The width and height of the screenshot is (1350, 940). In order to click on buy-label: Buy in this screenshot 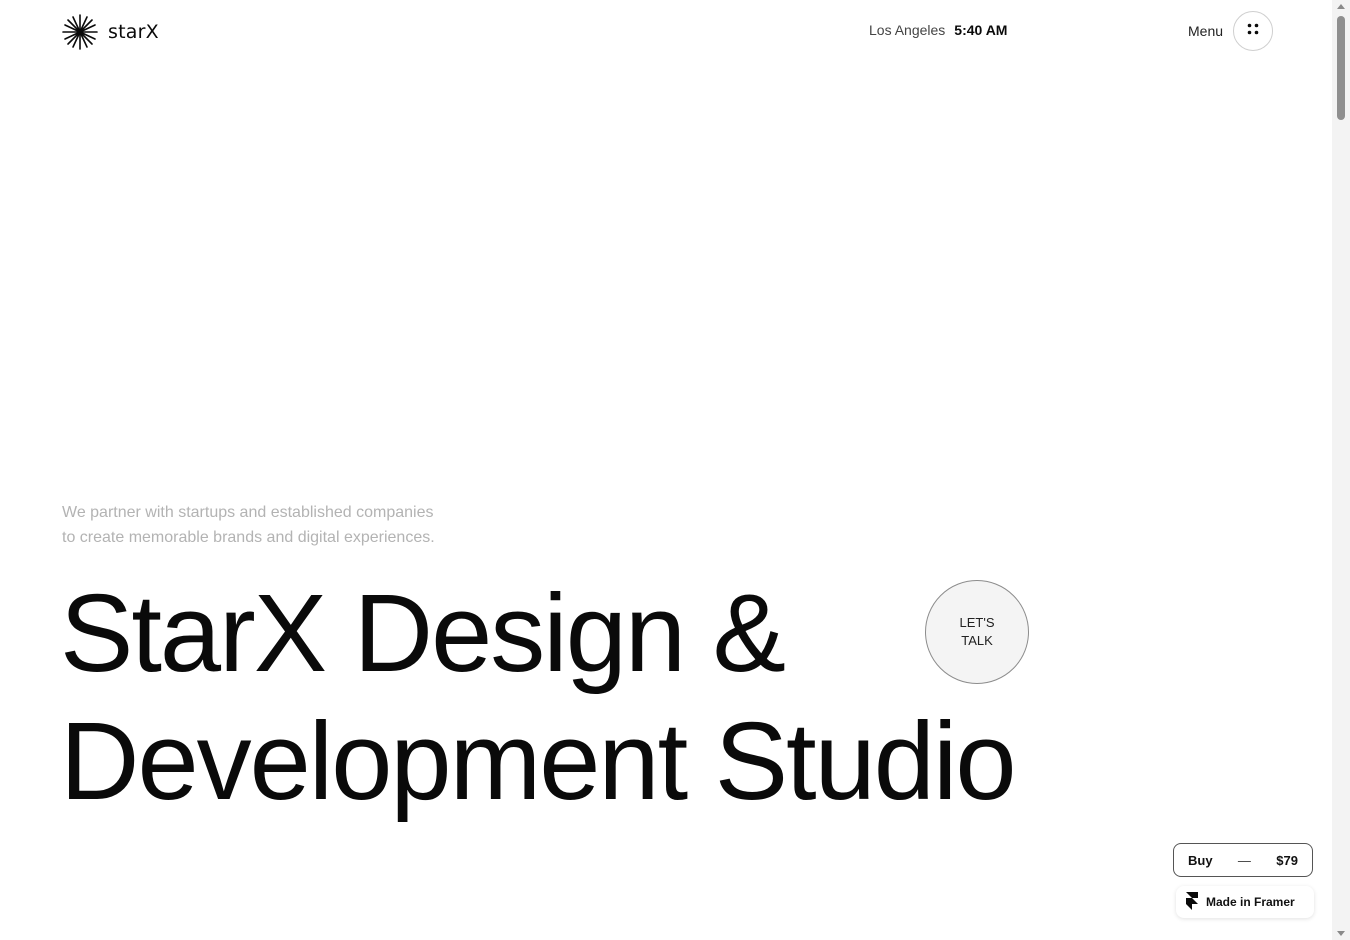, I will do `click(1200, 860)`.